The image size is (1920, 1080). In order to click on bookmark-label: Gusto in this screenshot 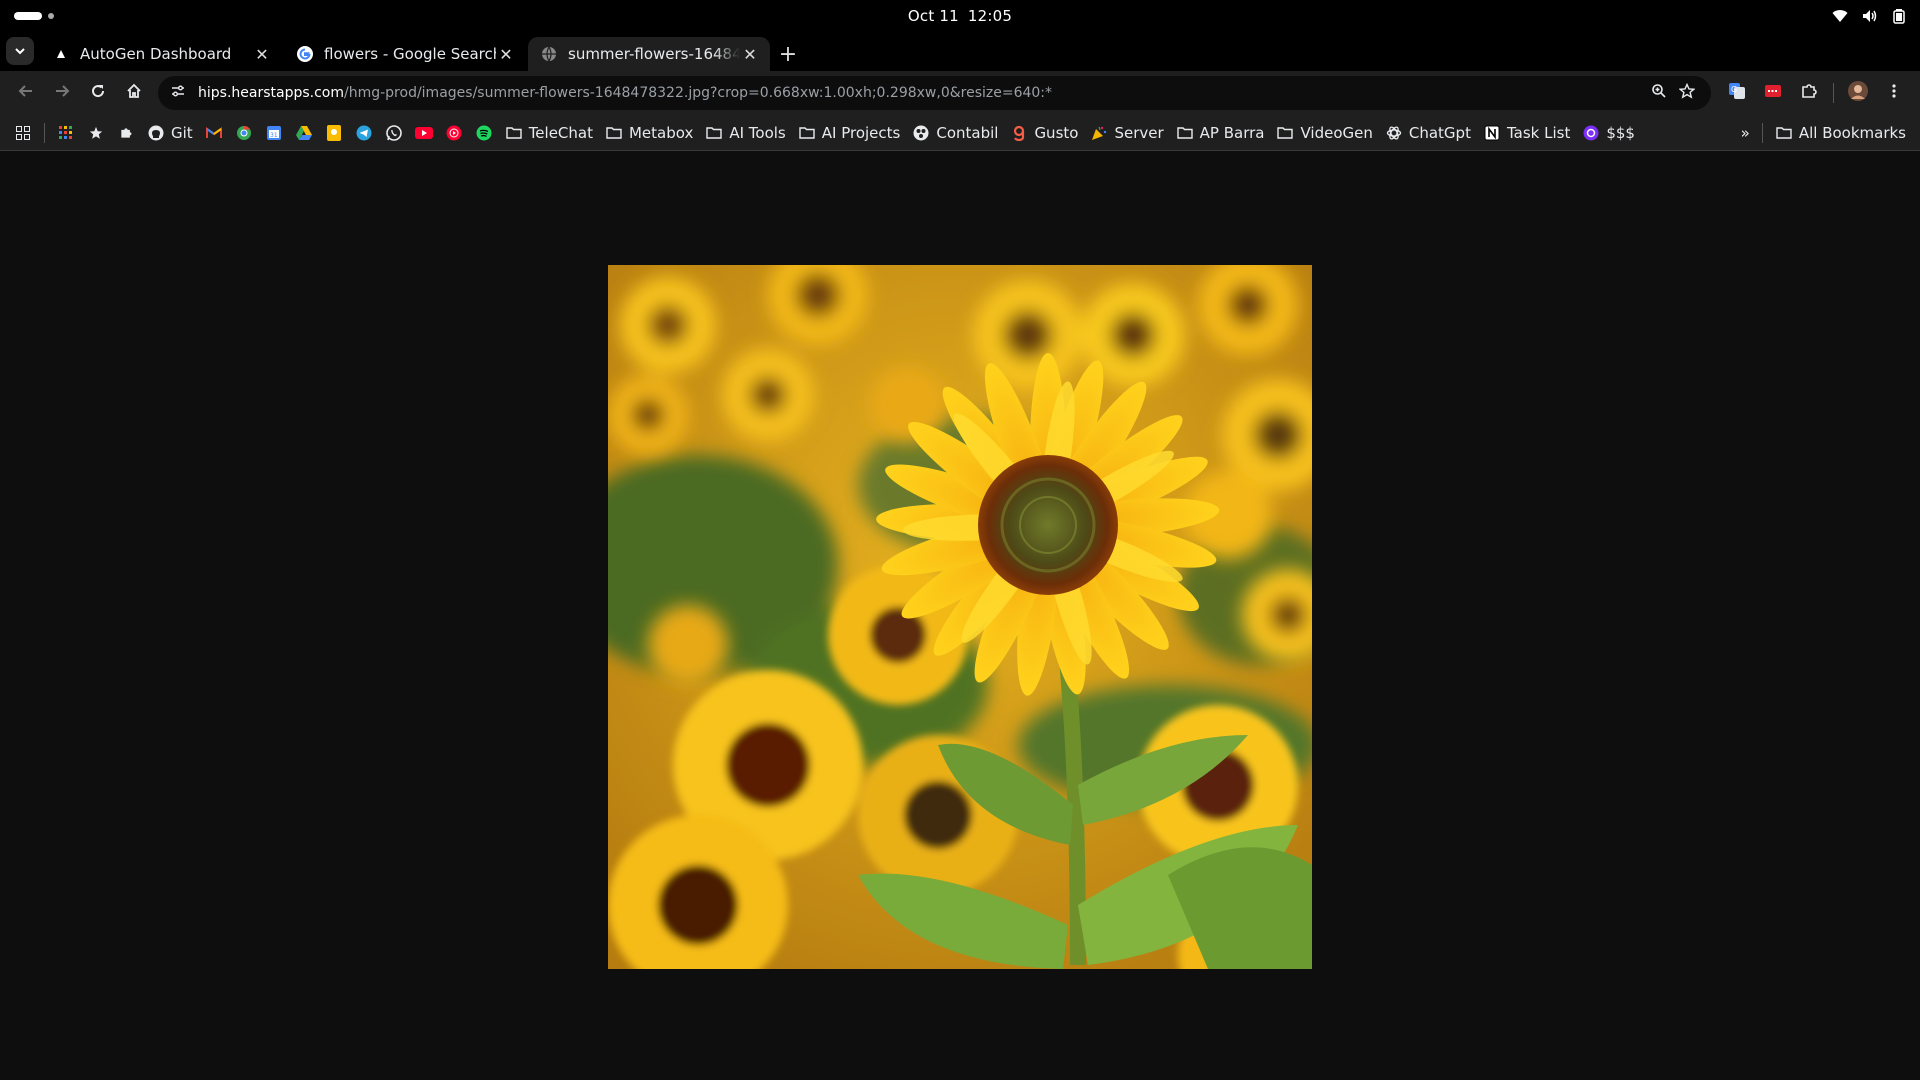, I will do `click(1056, 132)`.